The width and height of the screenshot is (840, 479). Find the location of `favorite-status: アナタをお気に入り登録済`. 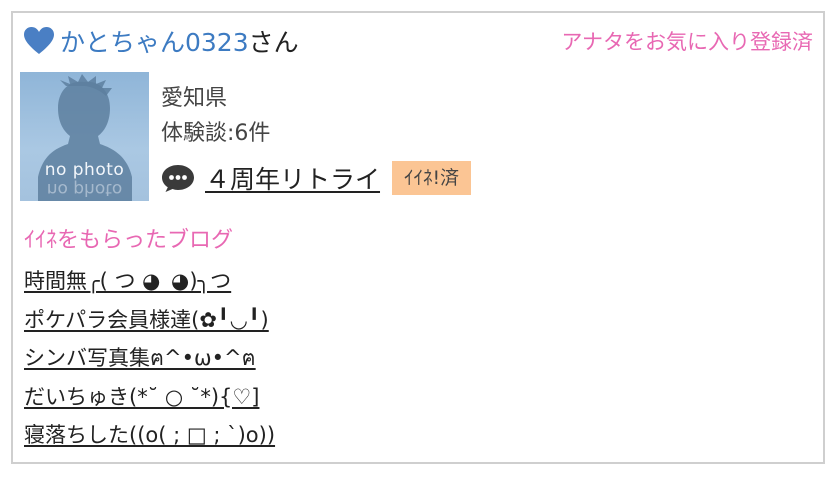

favorite-status: アナタをお気に入り登録済 is located at coordinates (687, 42).